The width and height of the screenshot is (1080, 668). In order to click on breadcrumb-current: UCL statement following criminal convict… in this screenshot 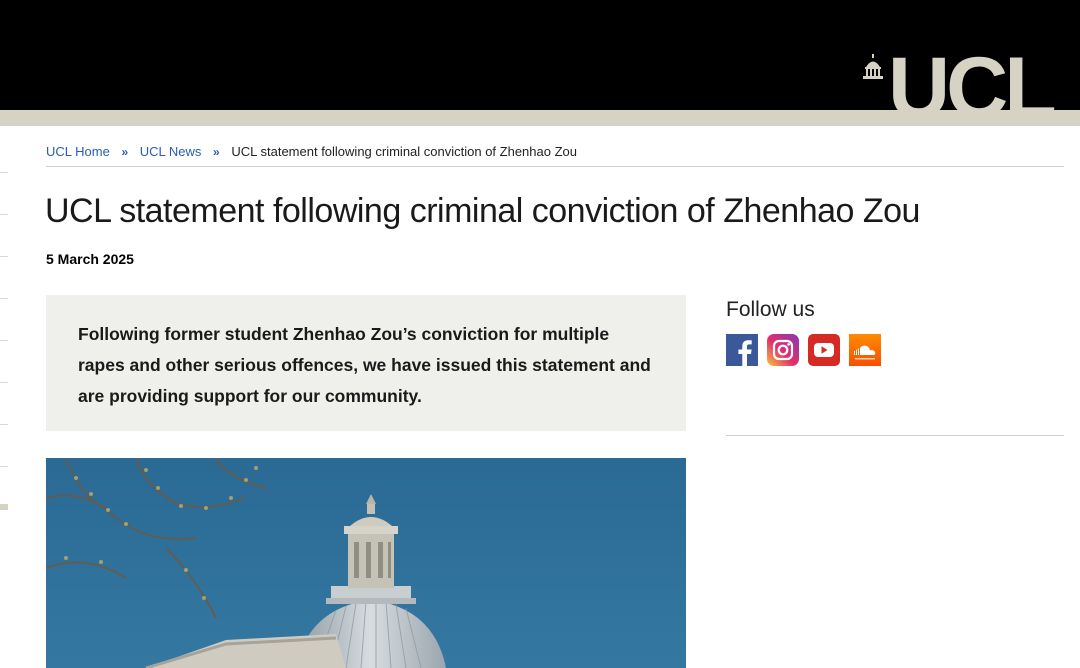, I will do `click(404, 151)`.